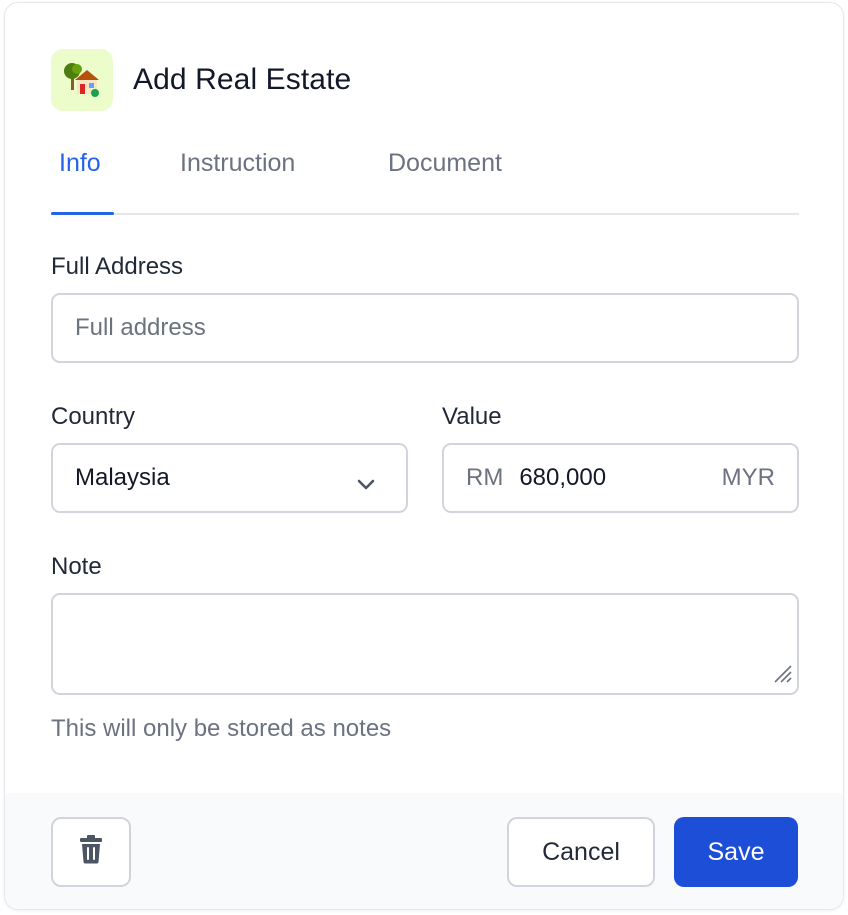 The height and width of the screenshot is (915, 848). Describe the element at coordinates (117, 266) in the screenshot. I see `full-address-label: Full Address` at that location.